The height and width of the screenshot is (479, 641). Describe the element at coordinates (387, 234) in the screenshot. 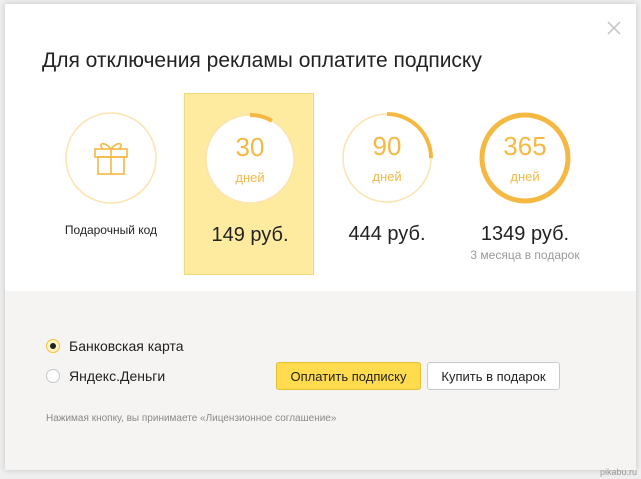

I see `price-90-days: 444 руб.` at that location.